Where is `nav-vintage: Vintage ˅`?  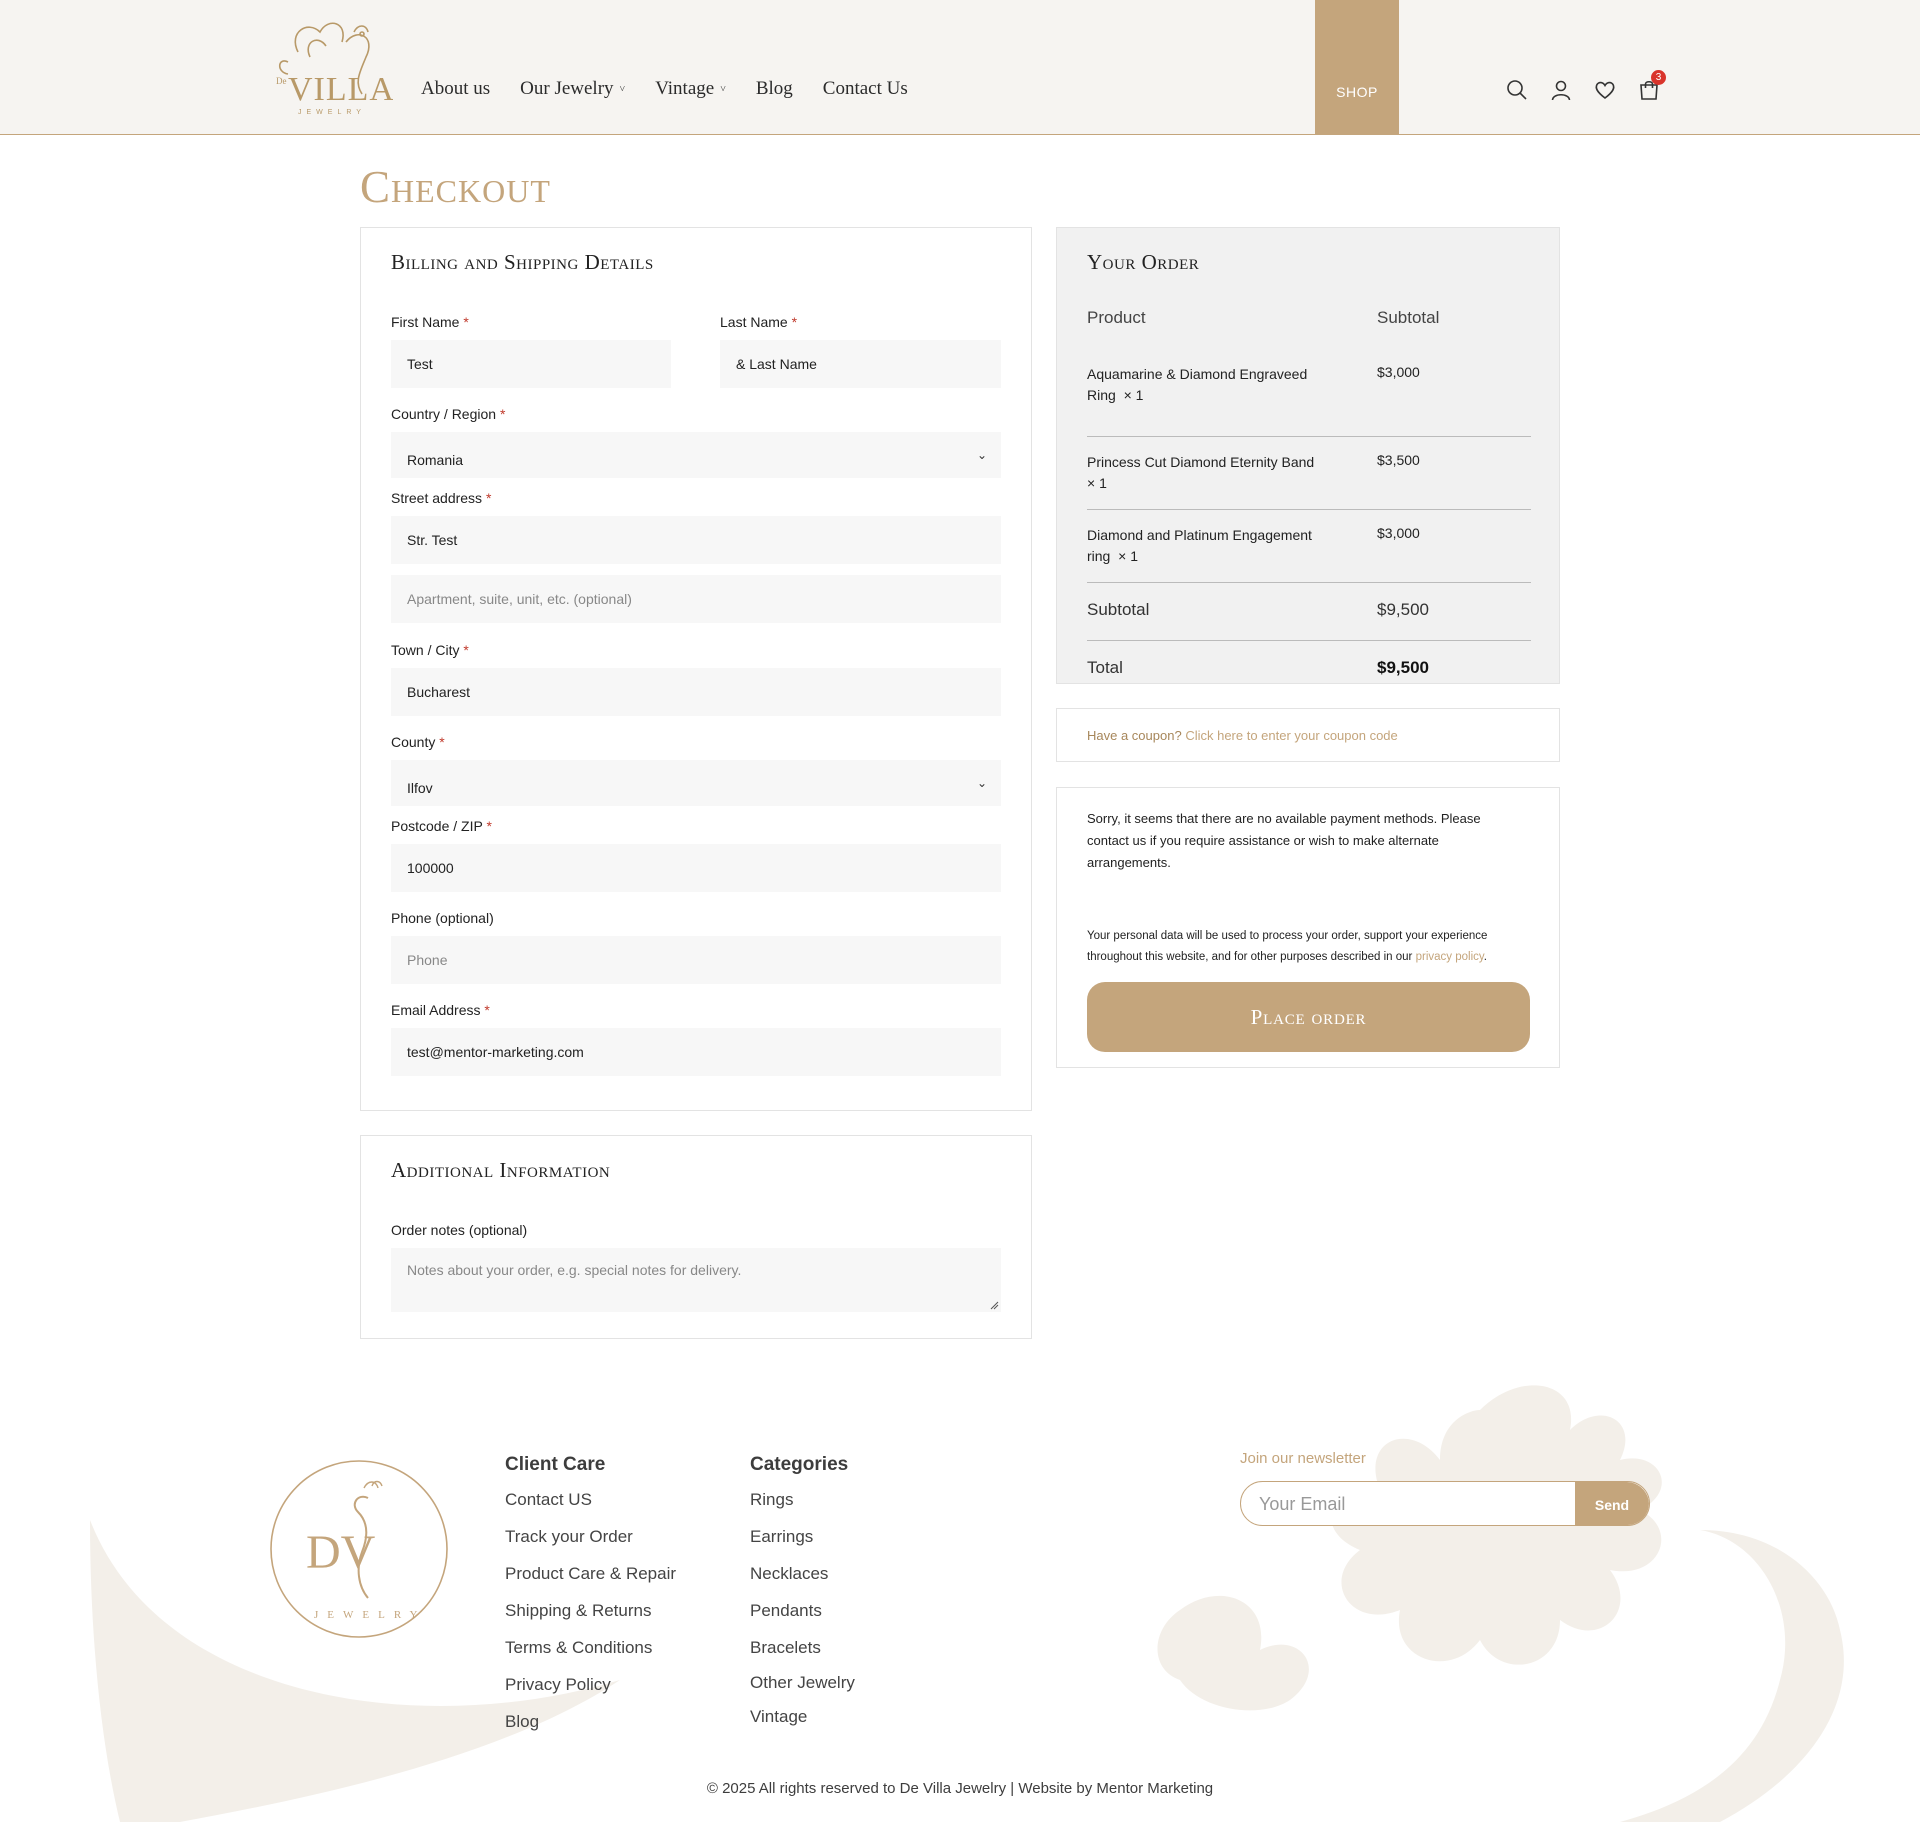 nav-vintage: Vintage ˅ is located at coordinates (690, 89).